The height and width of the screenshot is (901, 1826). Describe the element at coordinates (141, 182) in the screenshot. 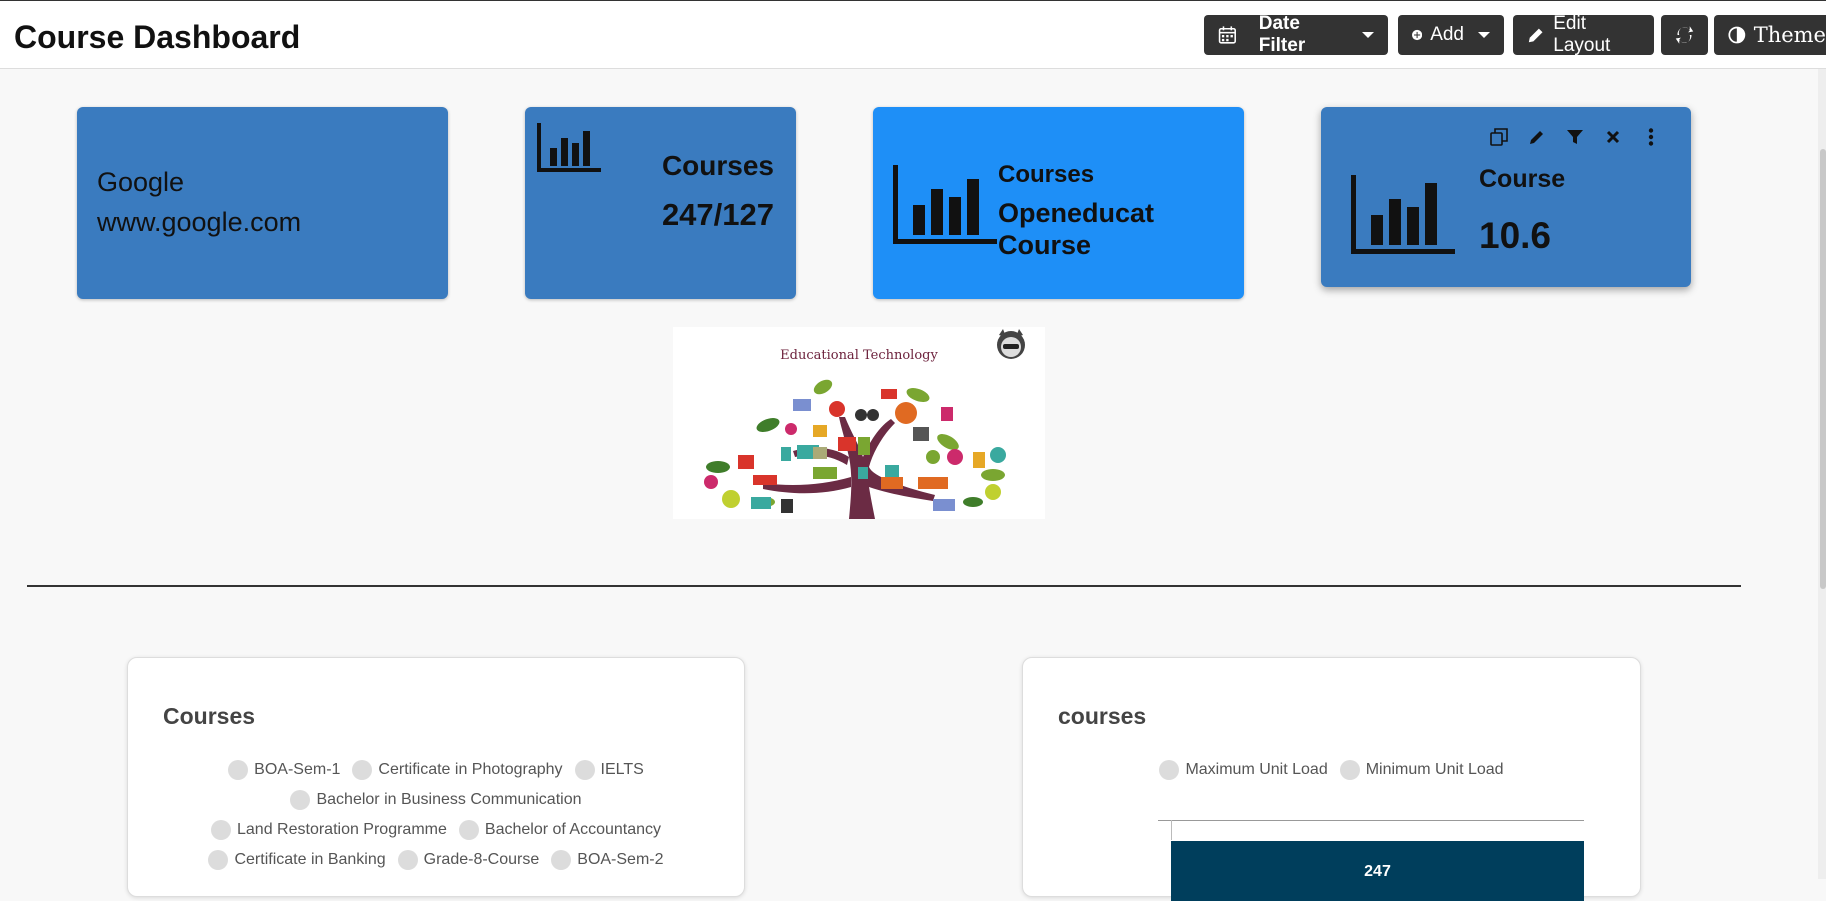

I see `google-card-name: Google` at that location.